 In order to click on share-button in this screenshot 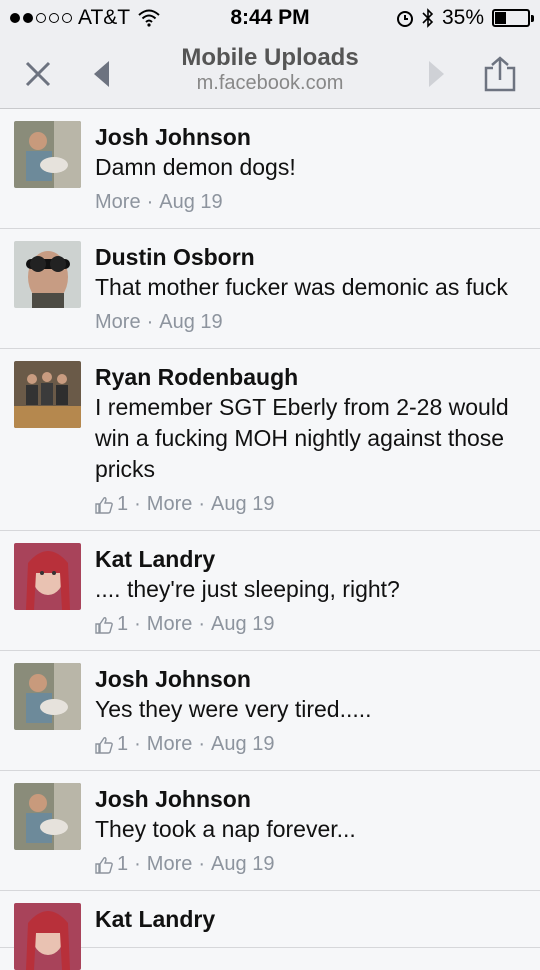, I will do `click(500, 74)`.